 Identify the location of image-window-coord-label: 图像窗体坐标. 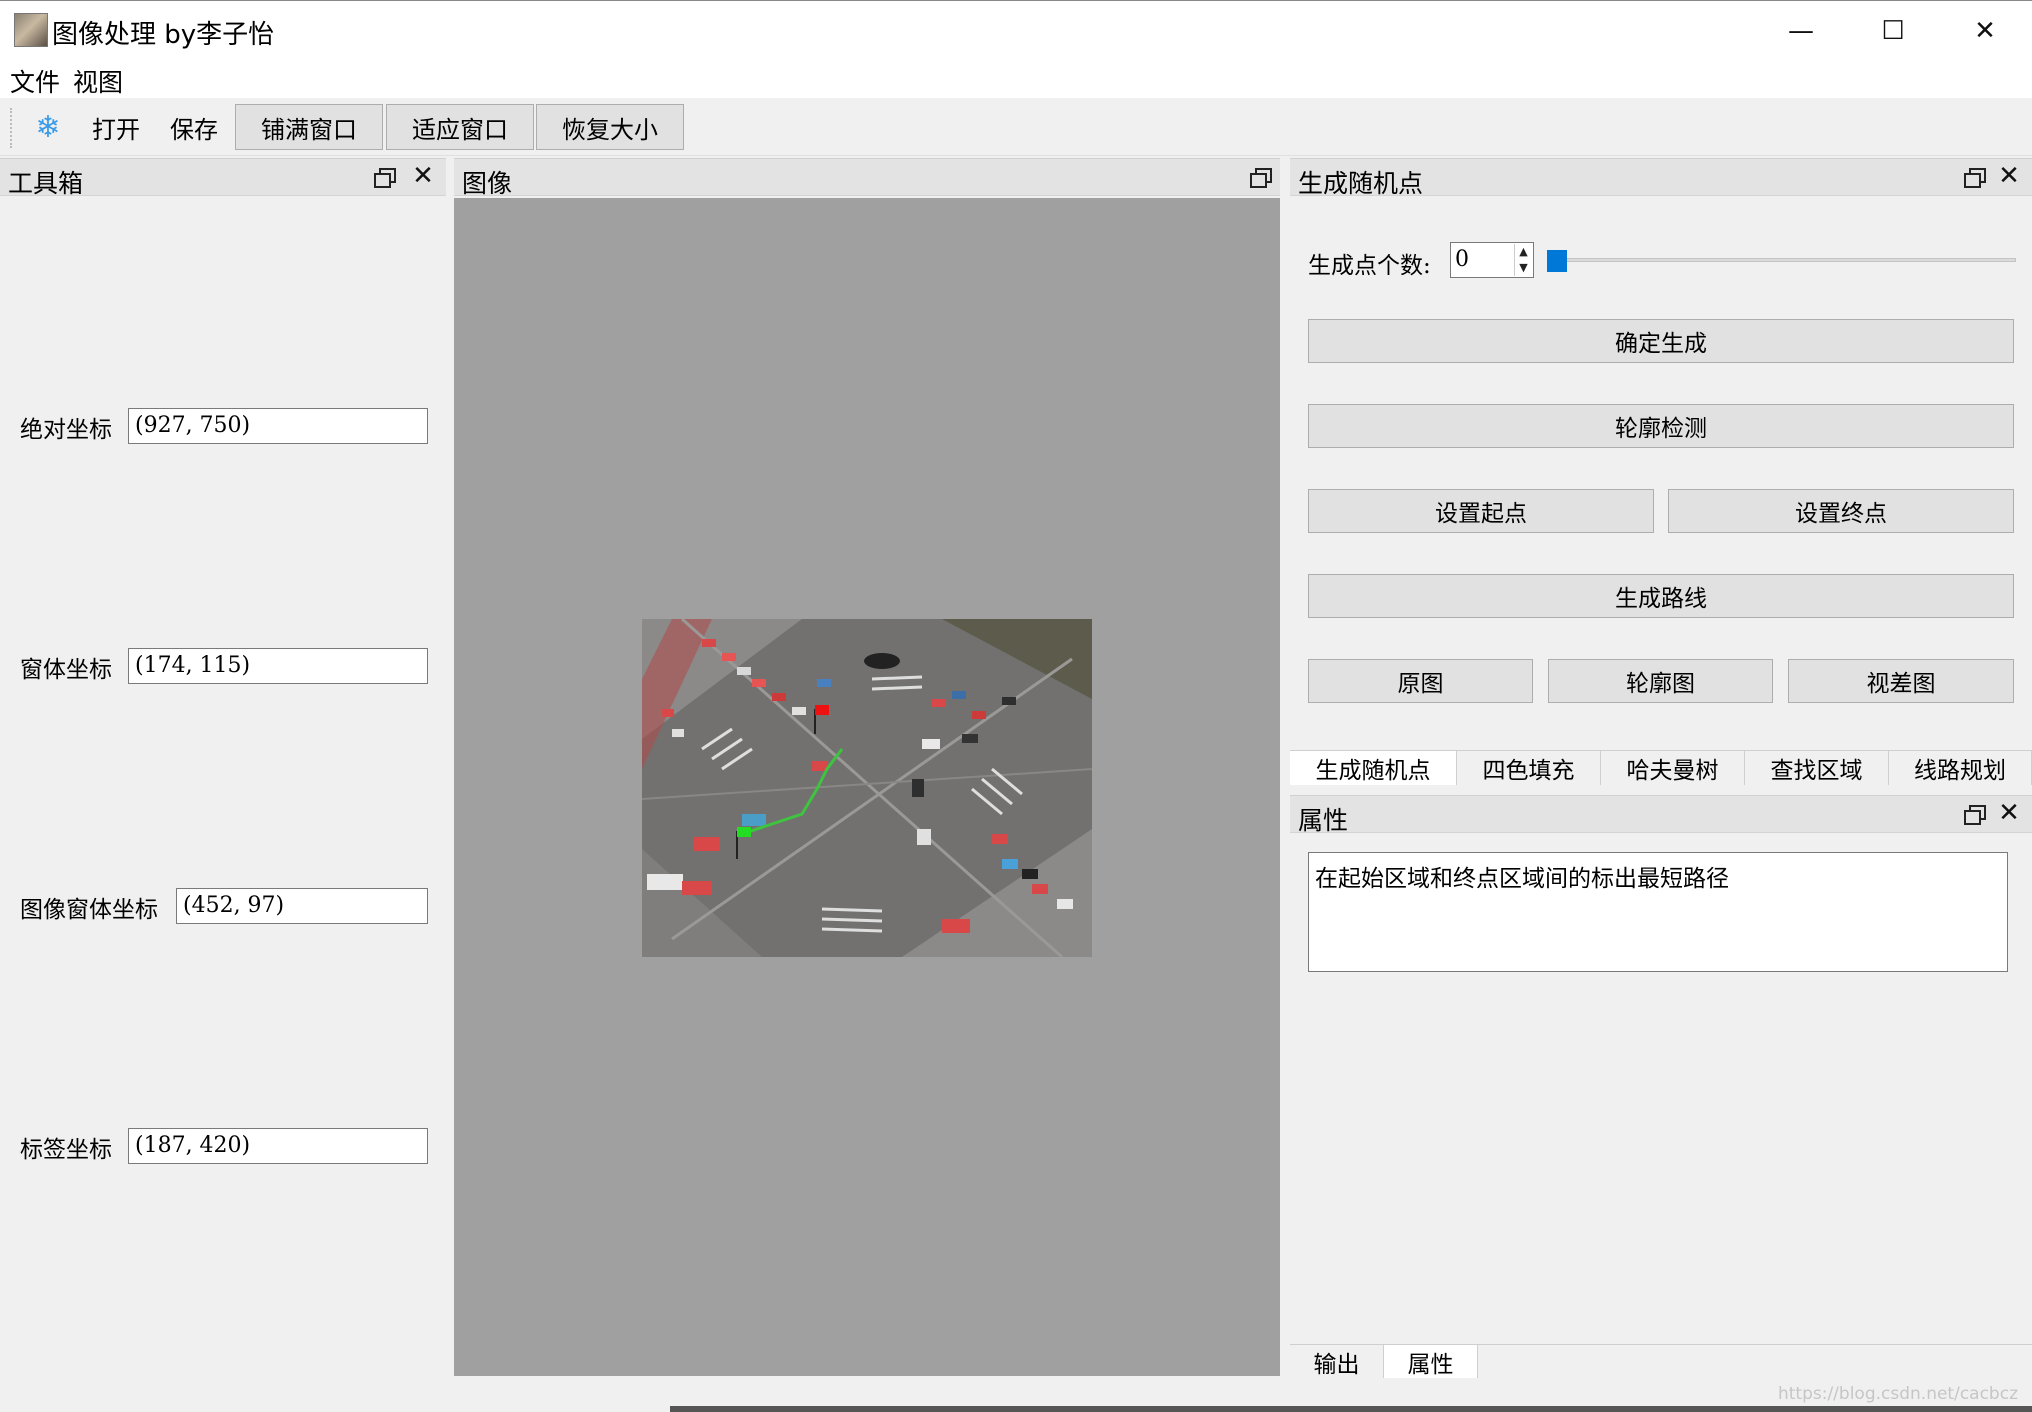
(89, 910).